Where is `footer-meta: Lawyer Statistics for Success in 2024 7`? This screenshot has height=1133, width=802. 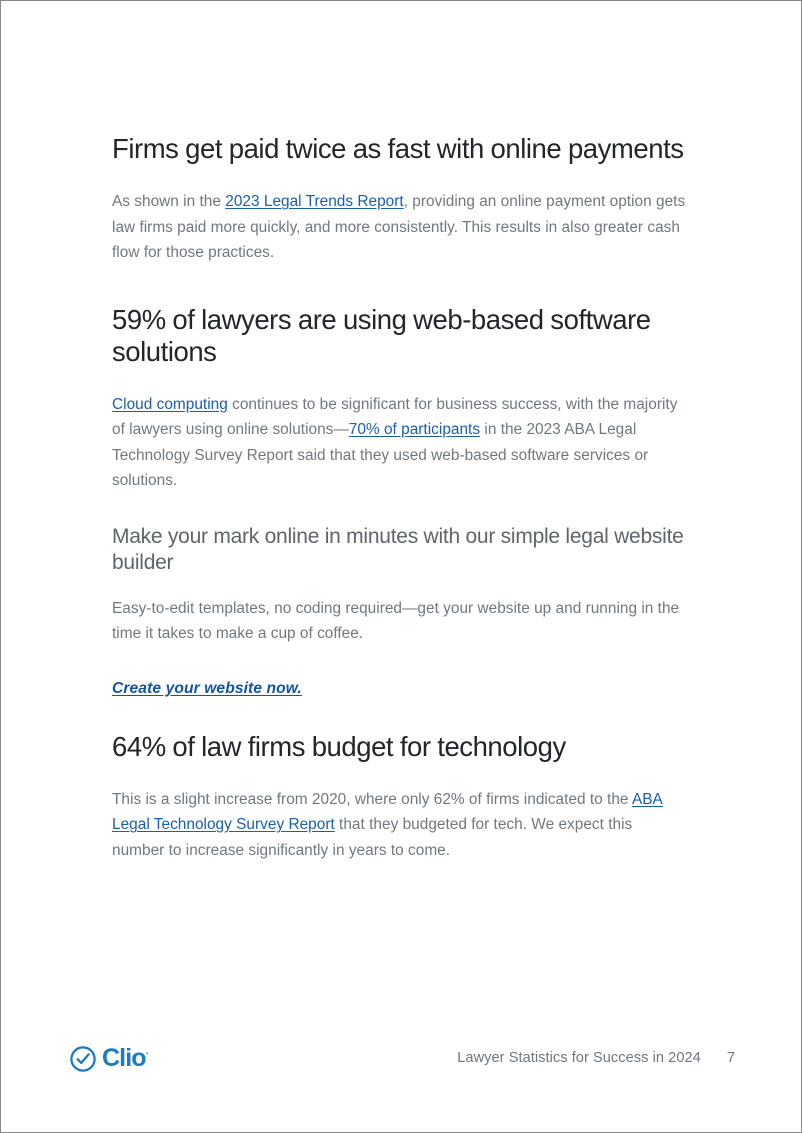 footer-meta: Lawyer Statistics for Success in 2024 7 is located at coordinates (596, 1058).